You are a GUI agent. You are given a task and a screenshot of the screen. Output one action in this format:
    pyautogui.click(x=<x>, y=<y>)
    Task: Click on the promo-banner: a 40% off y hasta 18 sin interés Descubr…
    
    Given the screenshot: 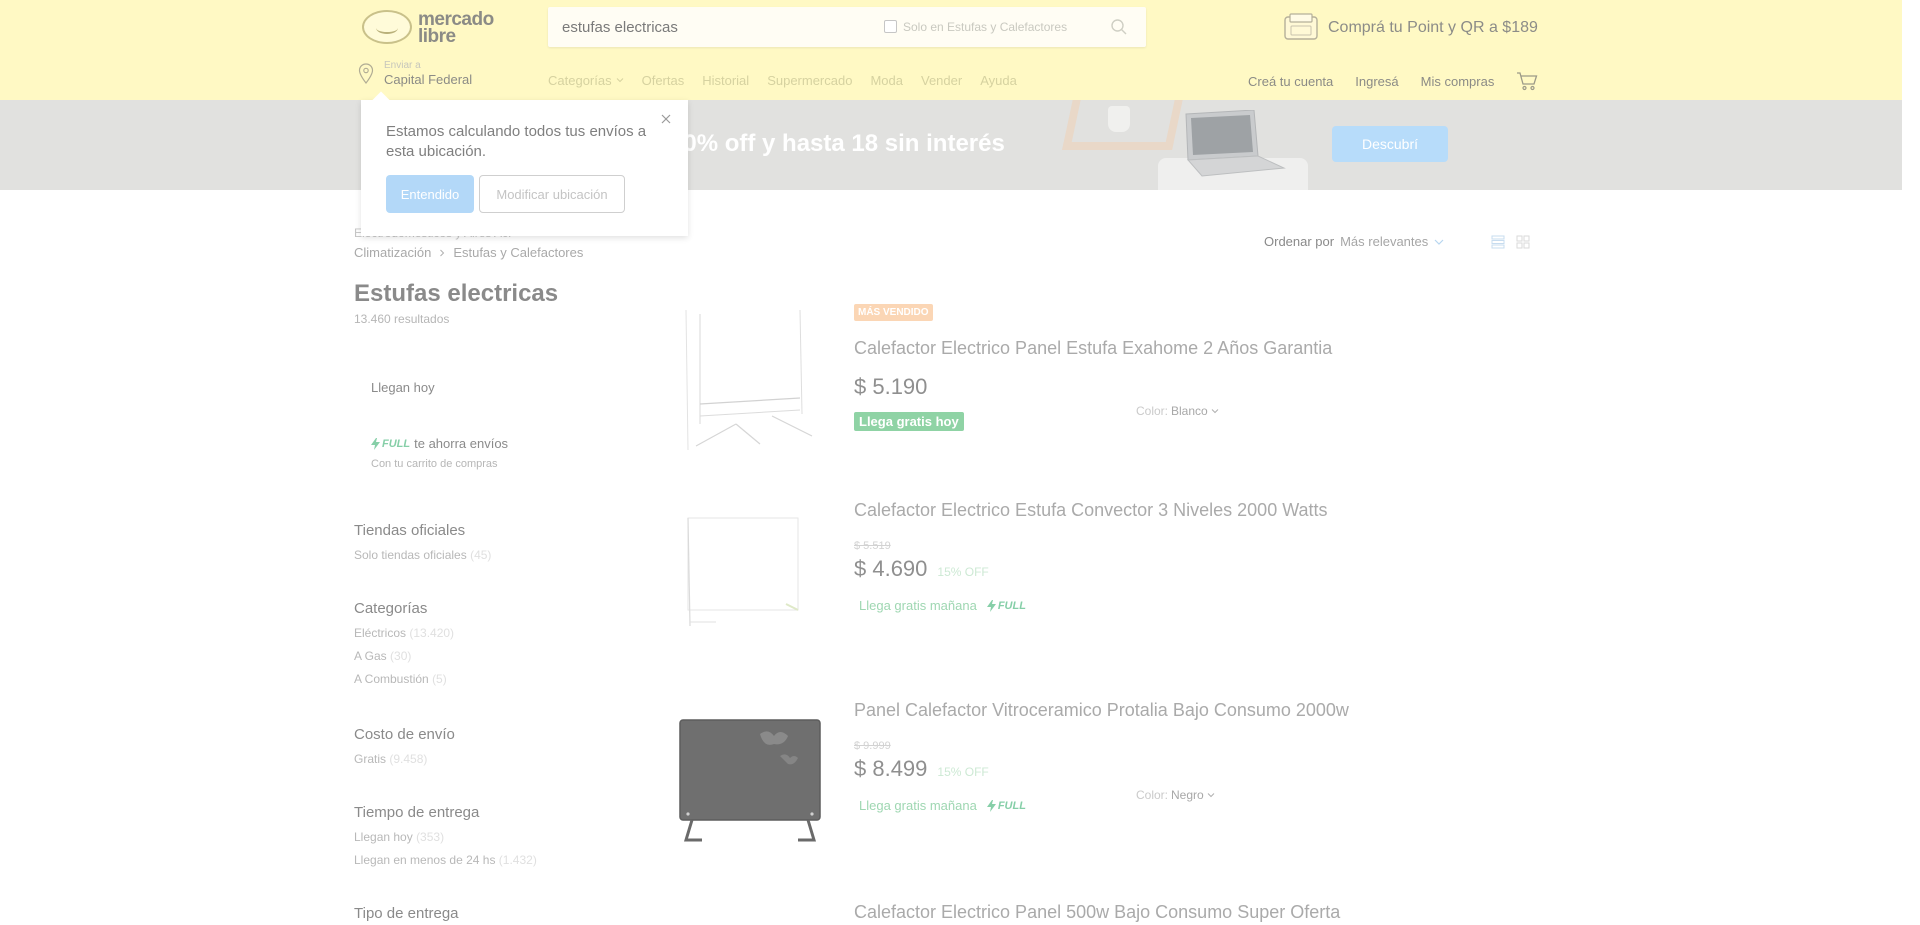 What is the action you would take?
    pyautogui.click(x=951, y=145)
    